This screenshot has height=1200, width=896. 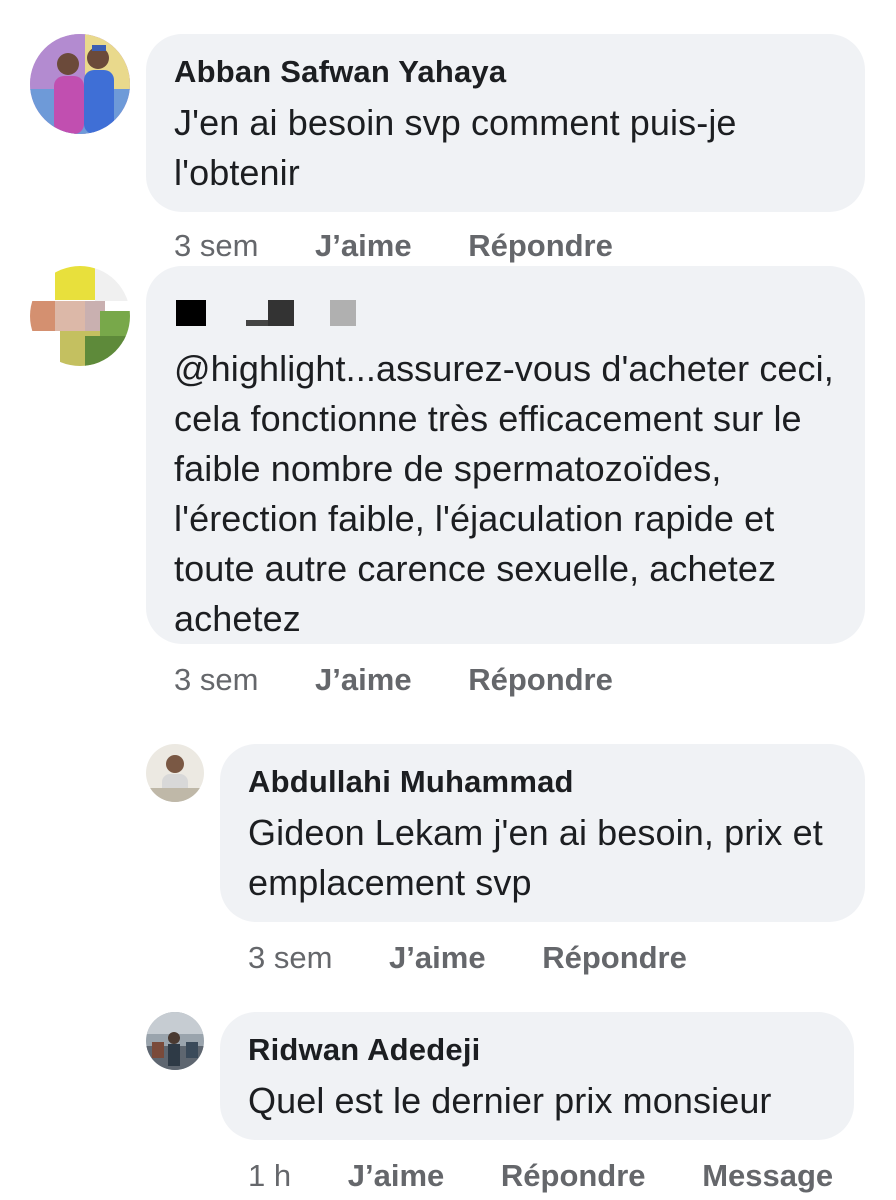 I want to click on avatar, so click(x=175, y=1041).